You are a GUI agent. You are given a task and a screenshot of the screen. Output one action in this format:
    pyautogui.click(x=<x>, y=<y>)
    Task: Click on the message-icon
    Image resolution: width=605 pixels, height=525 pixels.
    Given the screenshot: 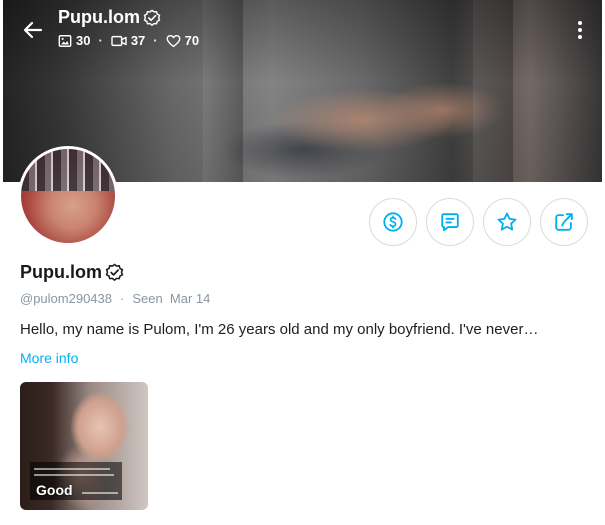 What is the action you would take?
    pyautogui.click(x=450, y=222)
    